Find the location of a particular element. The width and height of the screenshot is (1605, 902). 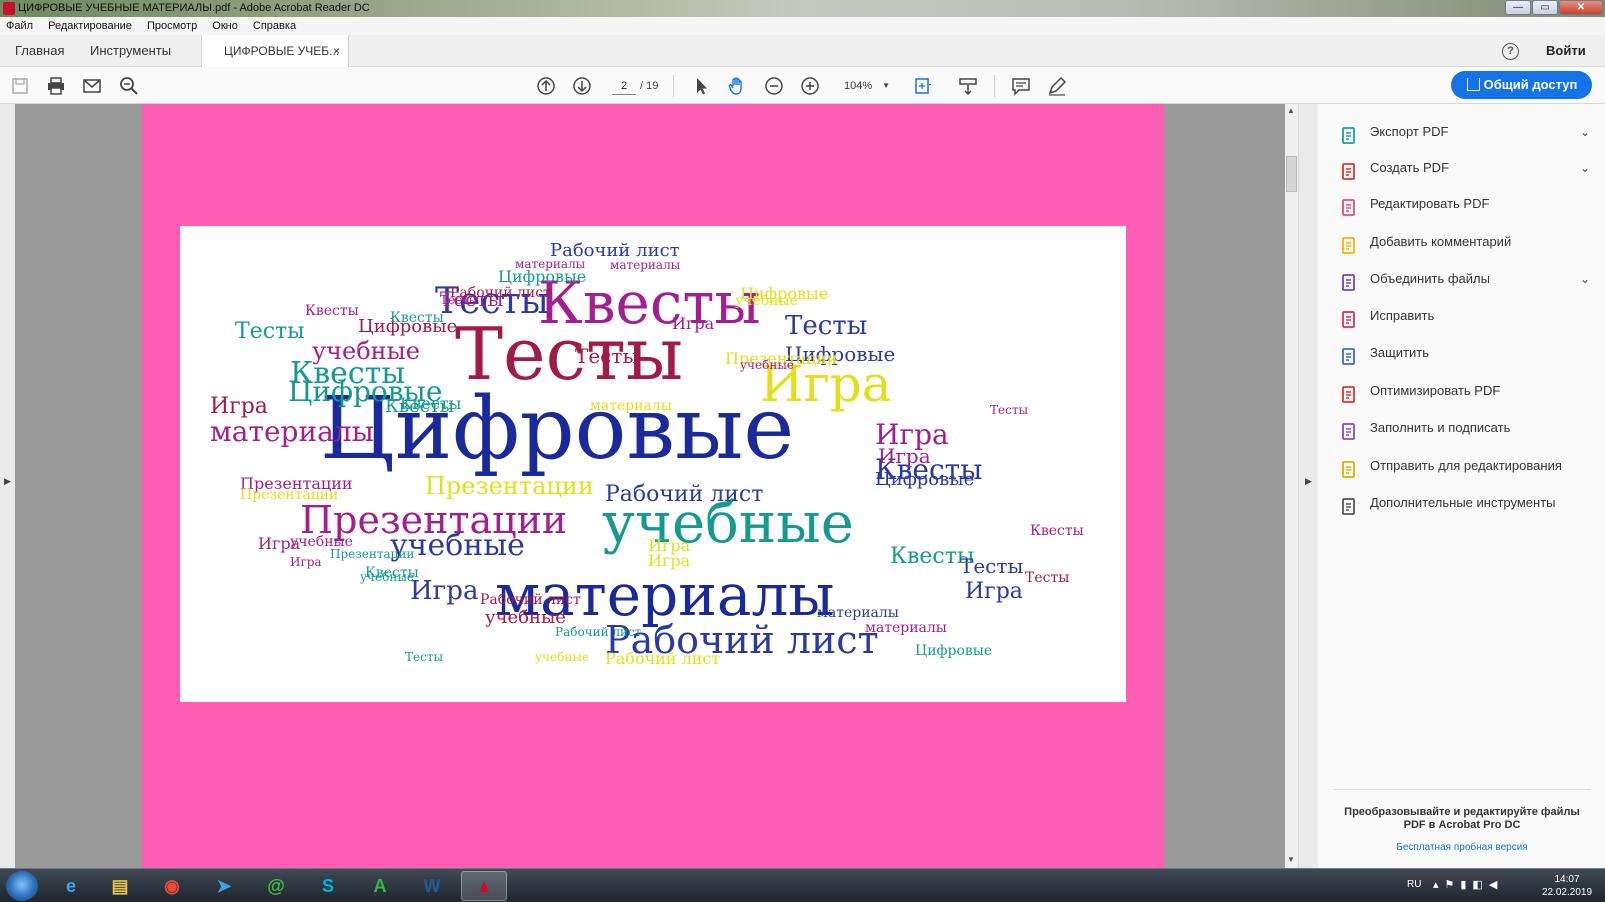

maximize-button: ▭ is located at coordinates (1545, 7).